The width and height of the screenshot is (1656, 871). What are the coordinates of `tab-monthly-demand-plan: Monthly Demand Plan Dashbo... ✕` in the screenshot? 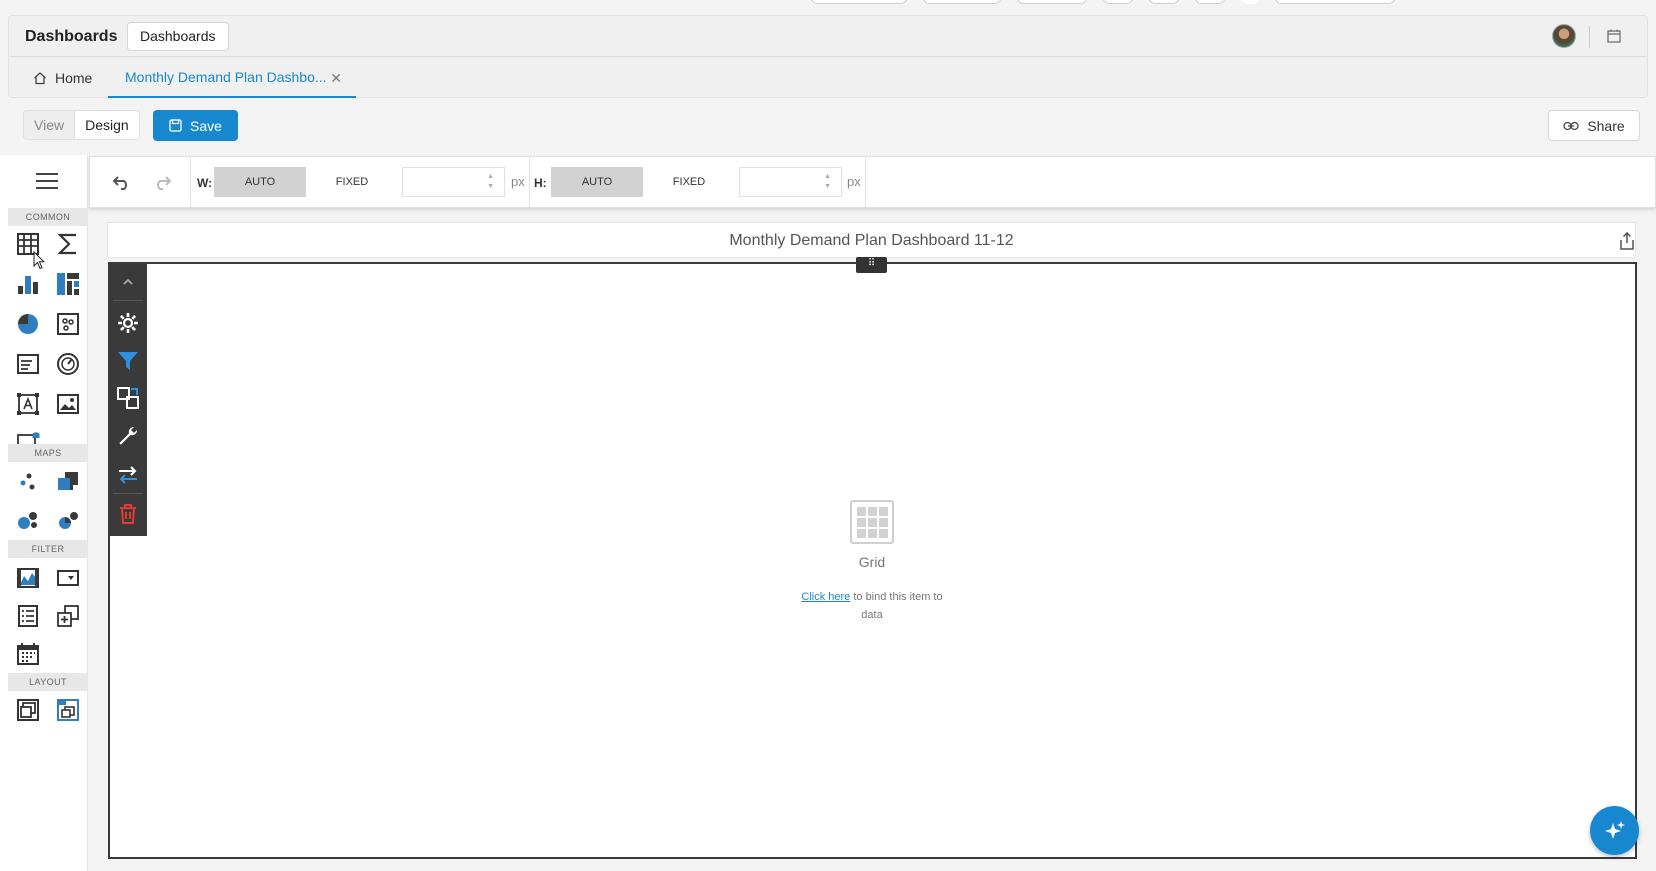 It's located at (232, 78).